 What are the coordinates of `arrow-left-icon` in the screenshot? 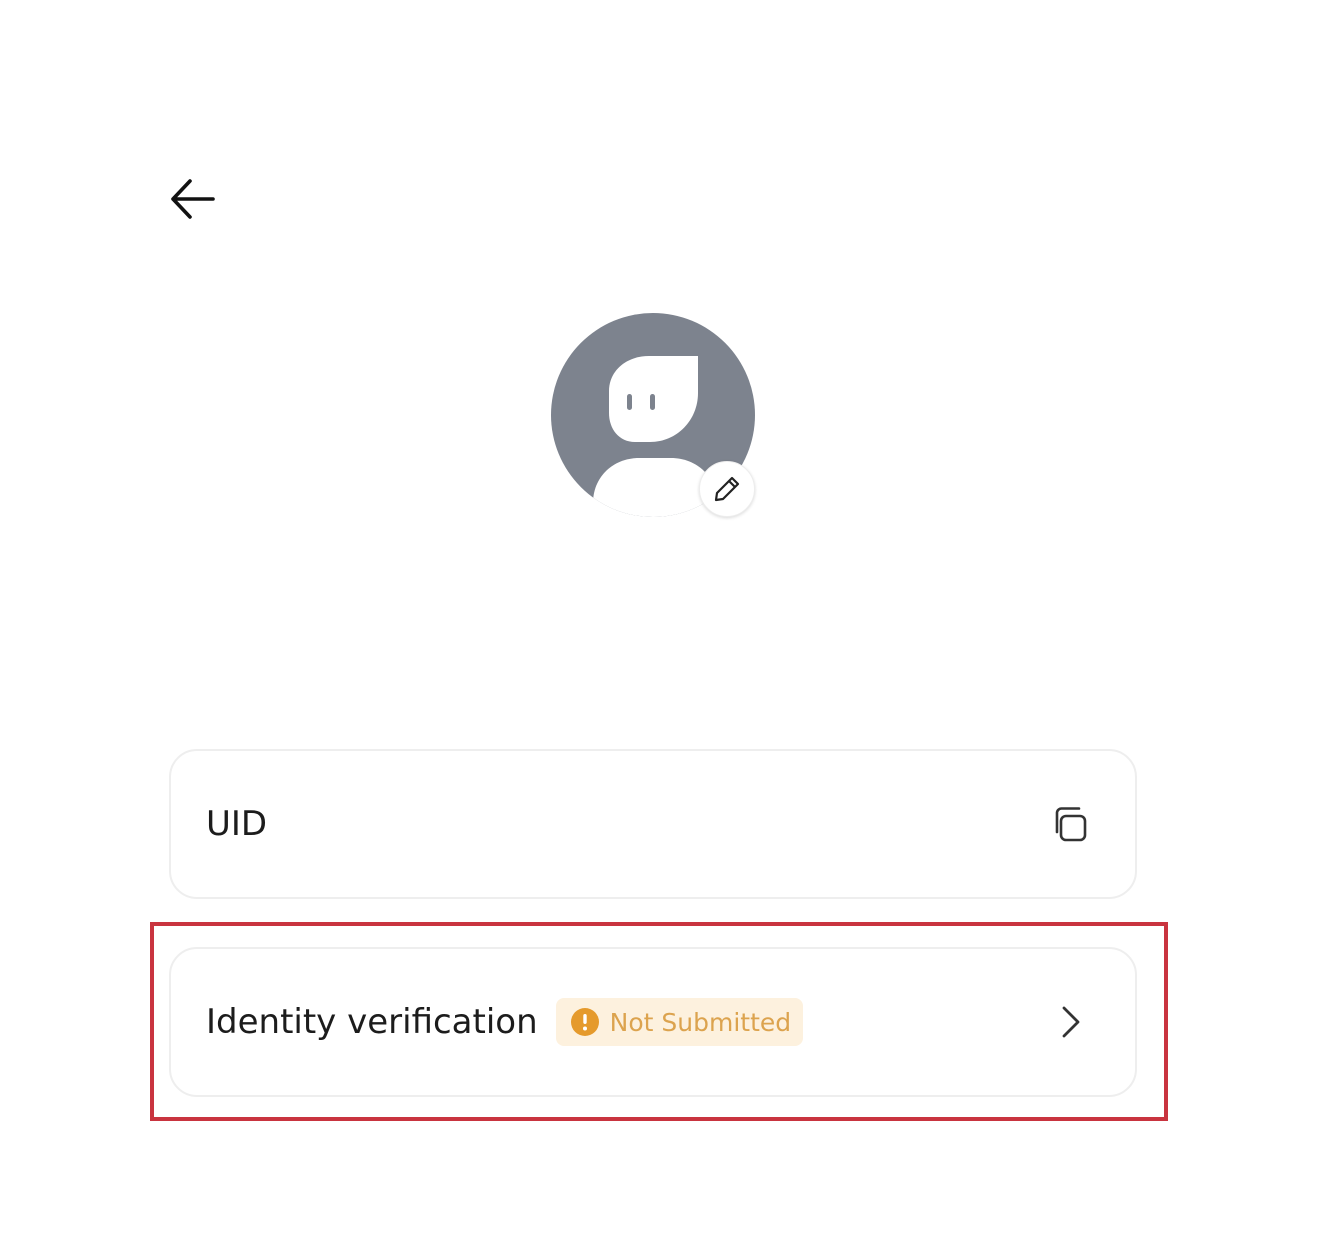 It's located at (193, 199).